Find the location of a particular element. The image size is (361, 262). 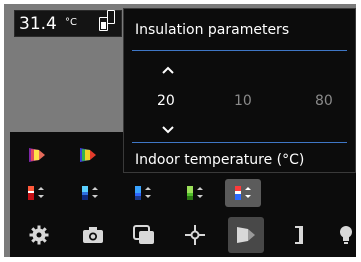

value-selected: 20 is located at coordinates (166, 101).